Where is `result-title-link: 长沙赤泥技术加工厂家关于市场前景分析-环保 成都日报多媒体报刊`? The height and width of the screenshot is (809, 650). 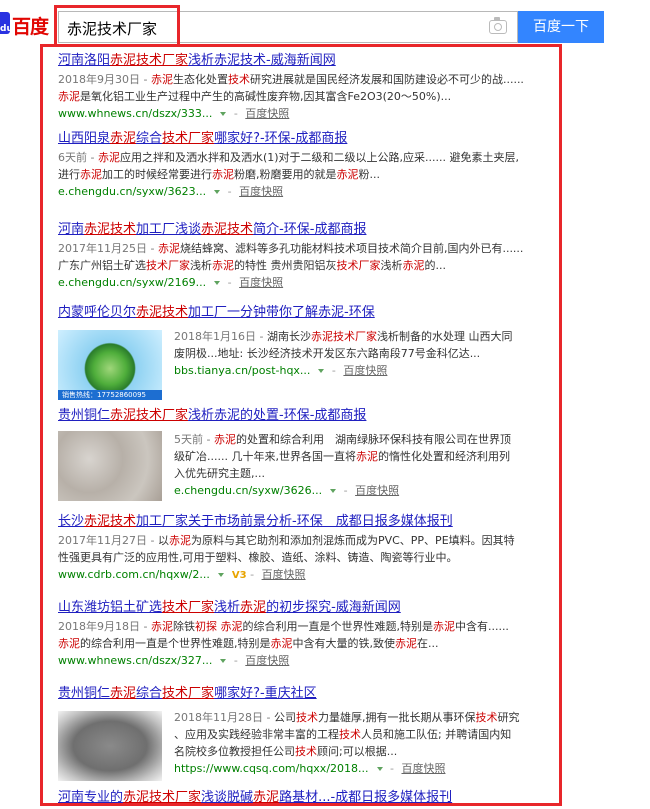 result-title-link: 长沙赤泥技术加工厂家关于市场前景分析-环保 成都日报多媒体报刊 is located at coordinates (308, 521).